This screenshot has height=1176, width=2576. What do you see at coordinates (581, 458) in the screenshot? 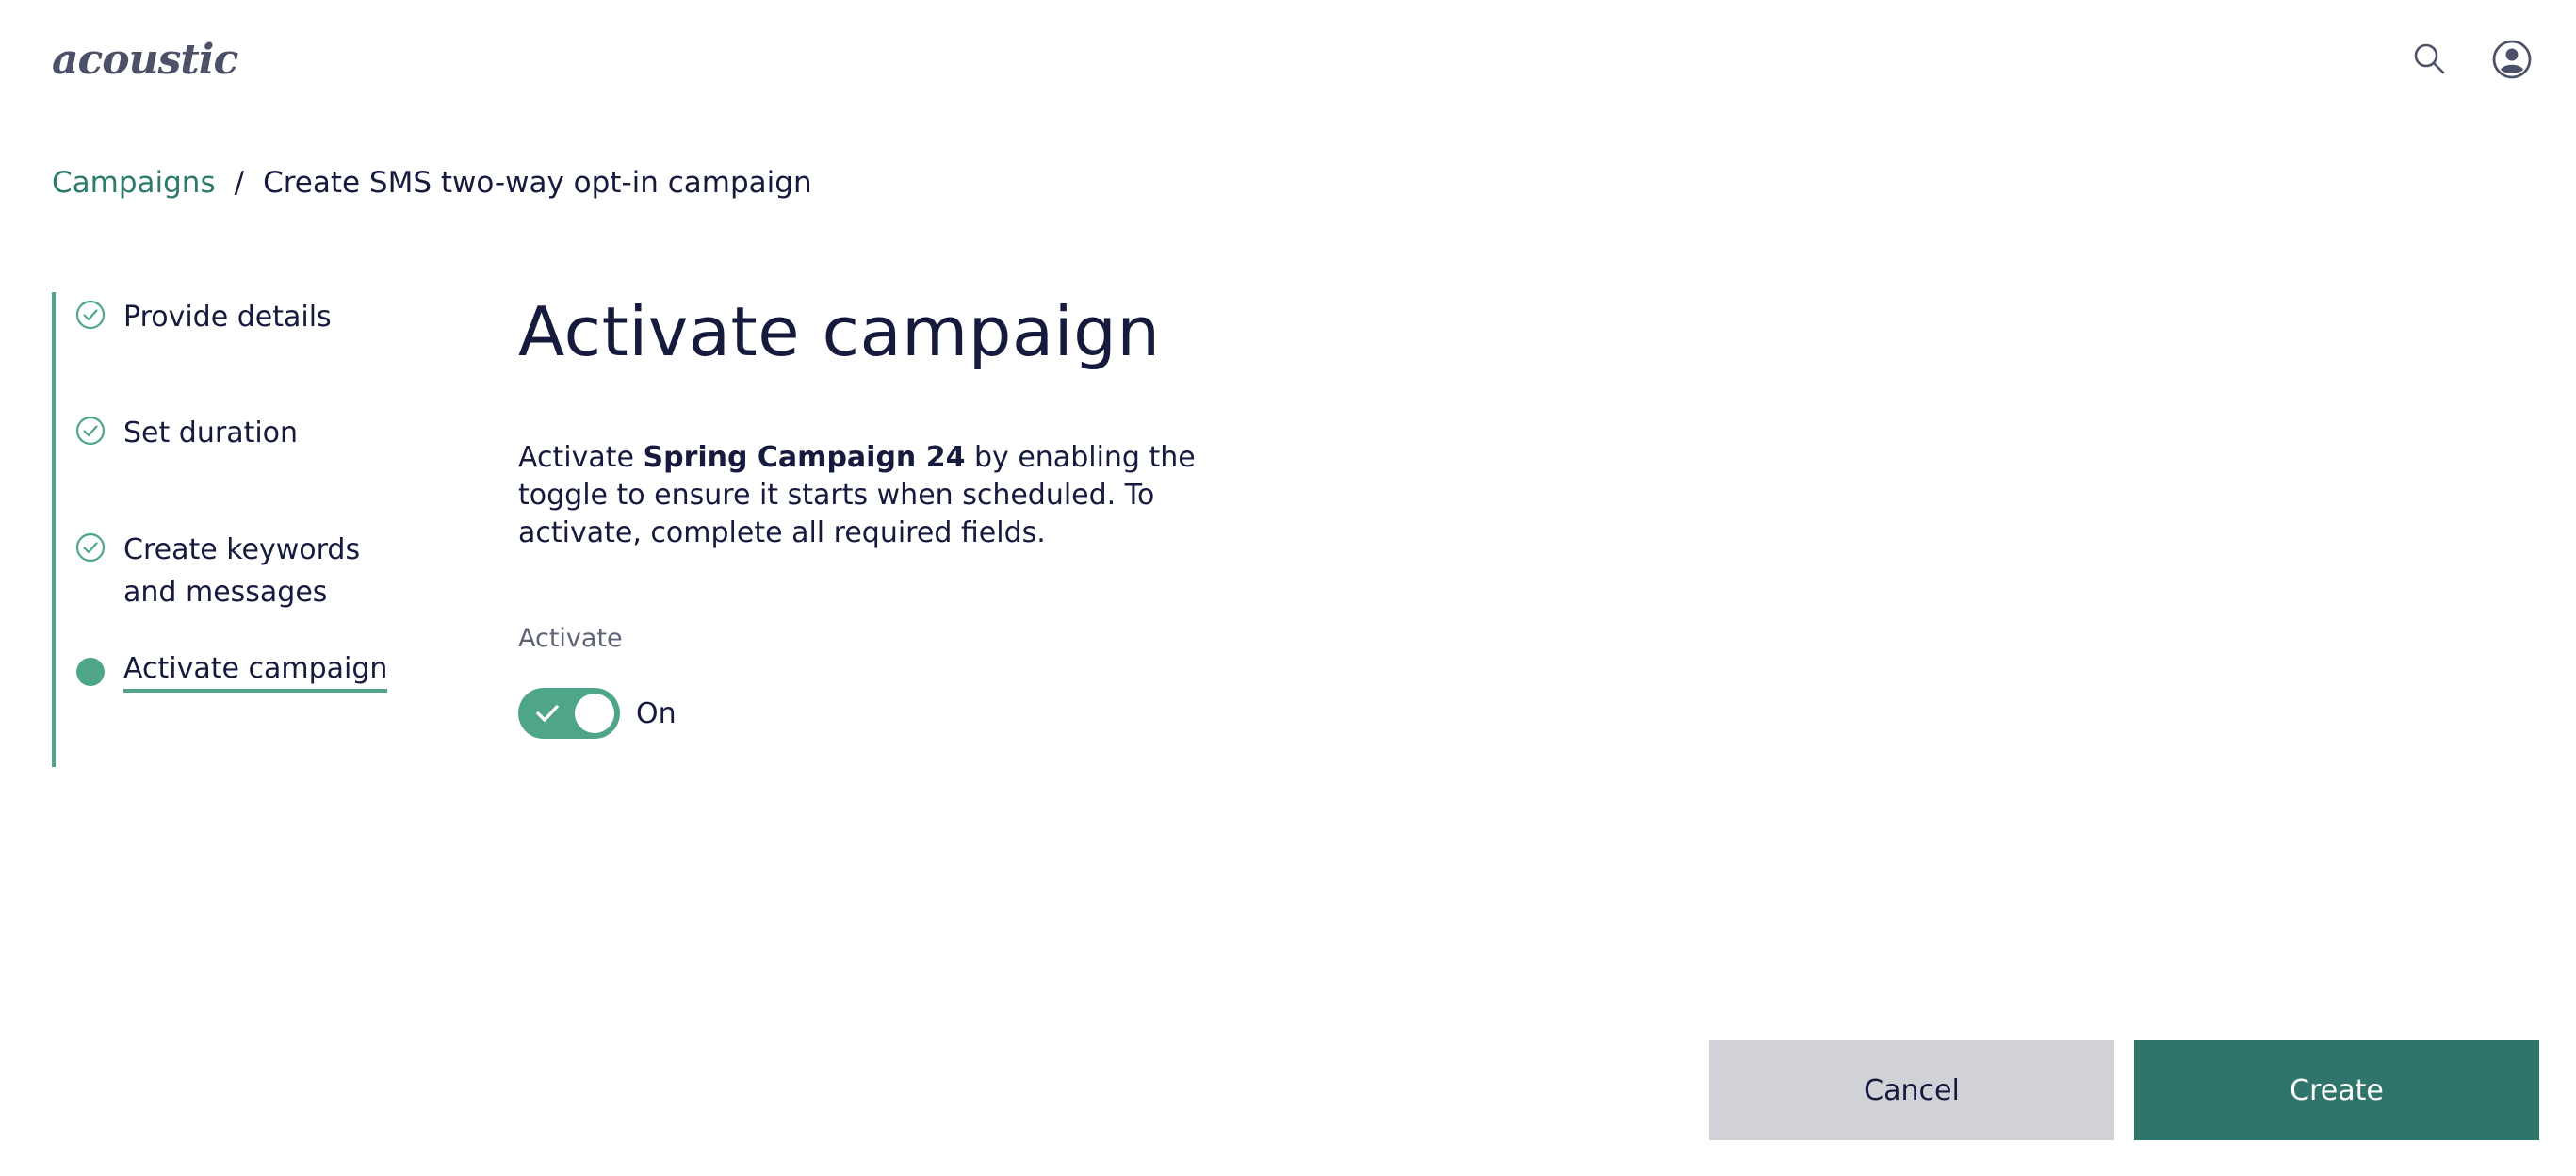
I see `description-prefix: Activate` at bounding box center [581, 458].